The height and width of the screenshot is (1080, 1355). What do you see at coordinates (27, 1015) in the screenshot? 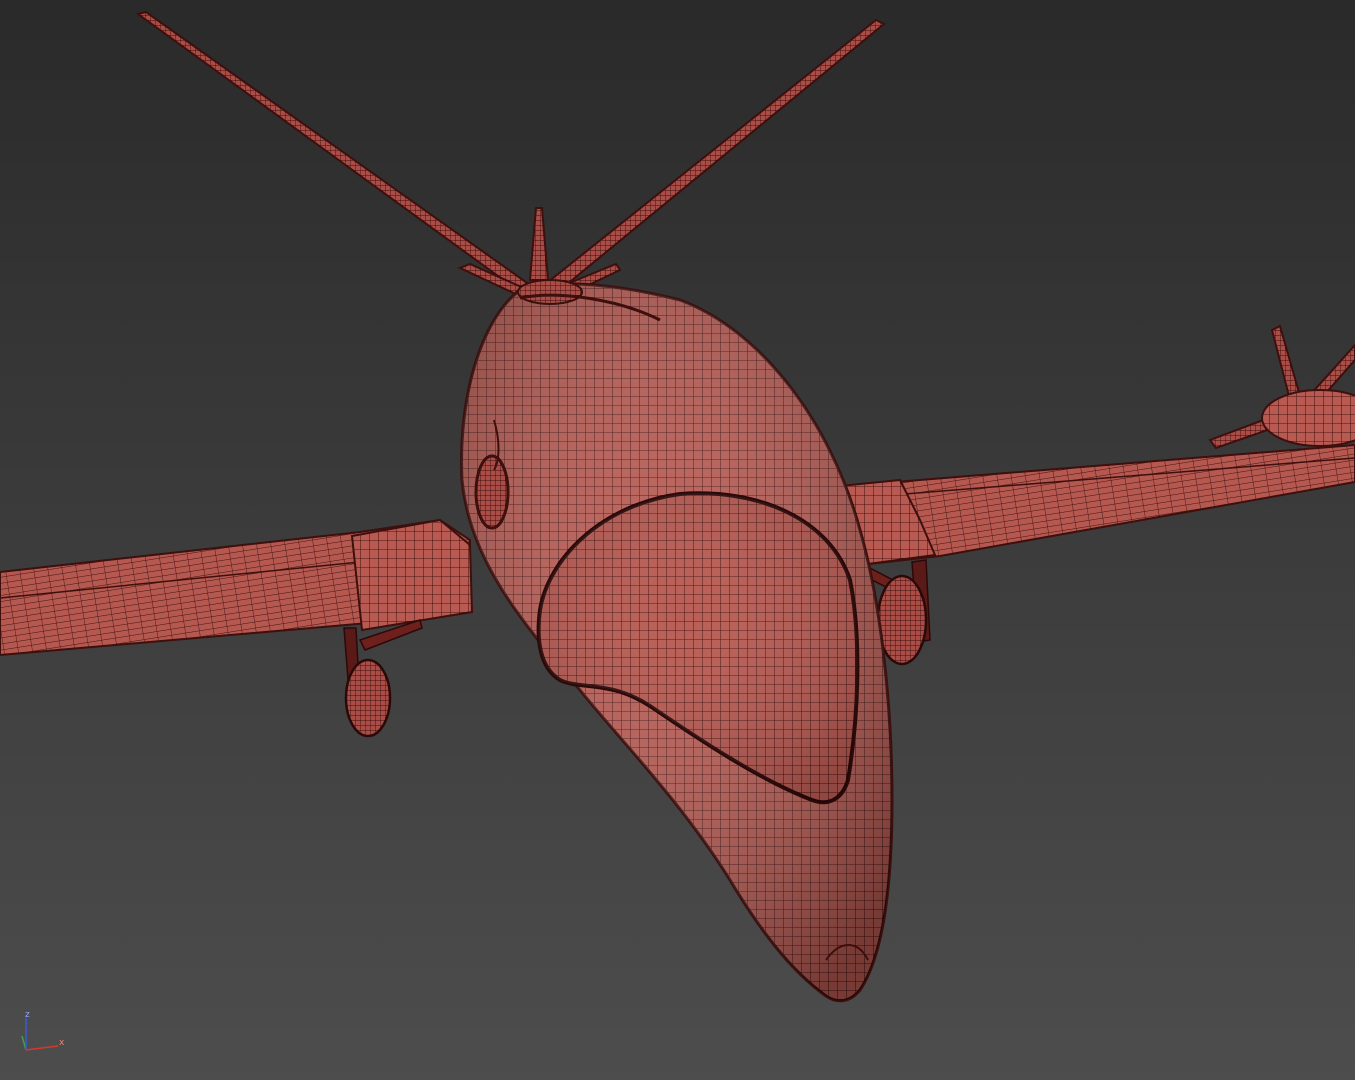
I see `z-axis-label: z` at bounding box center [27, 1015].